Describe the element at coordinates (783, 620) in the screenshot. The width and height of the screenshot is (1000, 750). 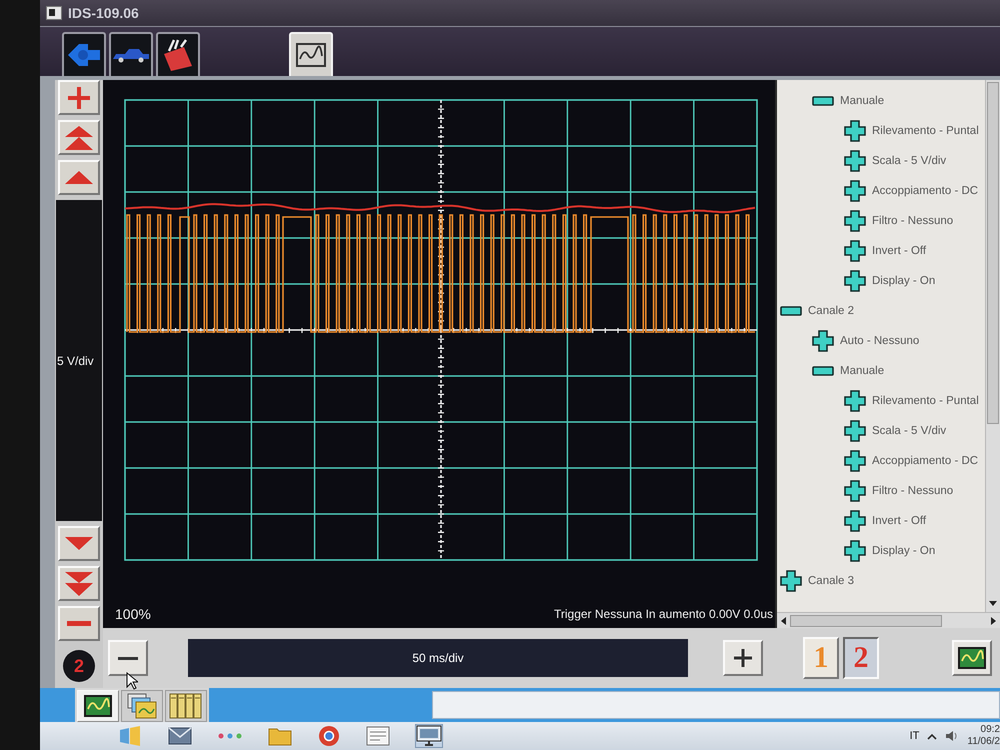
I see `left-arrow-icon` at that location.